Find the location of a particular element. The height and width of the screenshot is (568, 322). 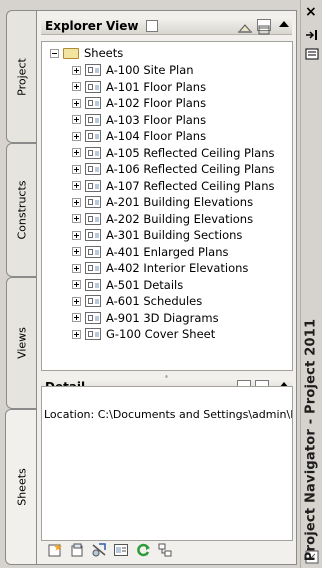

collapse-node-icon is located at coordinates (54, 53).